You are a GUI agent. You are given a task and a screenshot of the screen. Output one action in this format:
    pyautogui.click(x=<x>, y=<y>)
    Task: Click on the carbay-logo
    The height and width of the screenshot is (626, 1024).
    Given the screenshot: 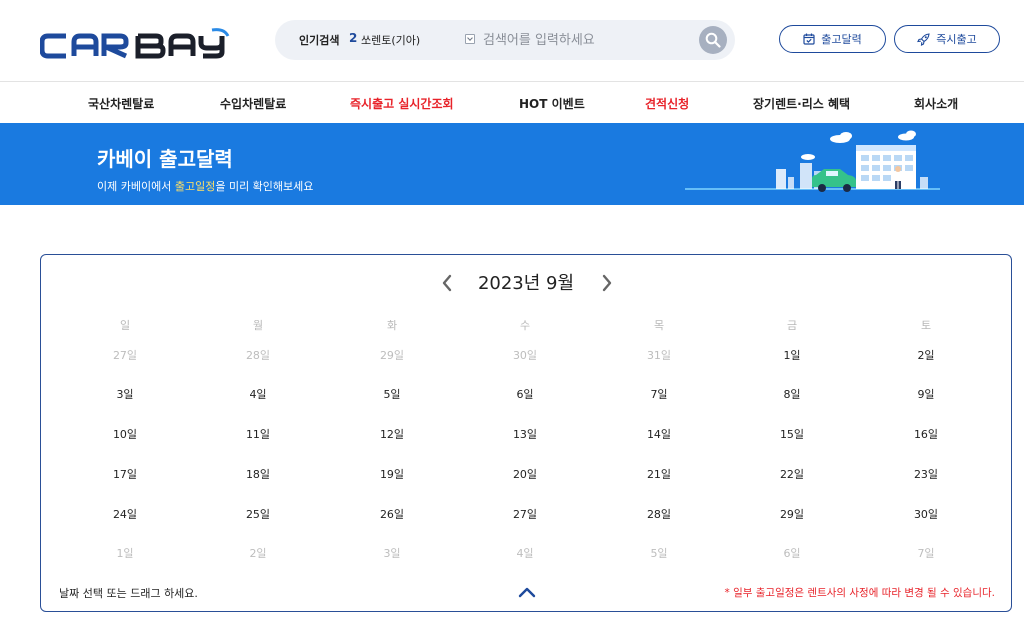 What is the action you would take?
    pyautogui.click(x=135, y=46)
    